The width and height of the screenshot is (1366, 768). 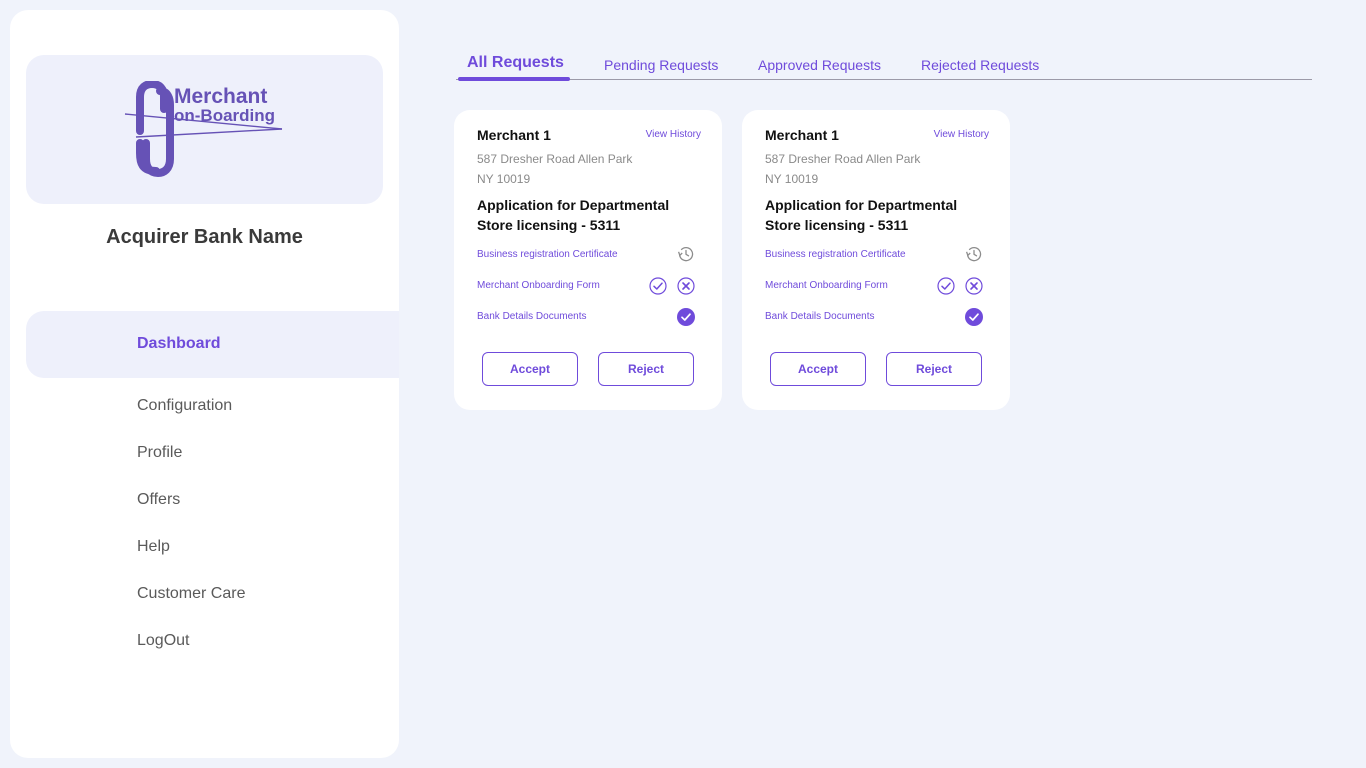 I want to click on nav-offers: Offers, so click(x=158, y=500).